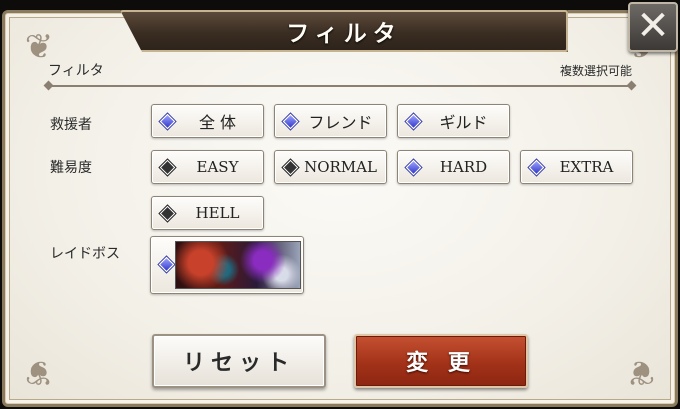  What do you see at coordinates (85, 254) in the screenshot?
I see `raid-boss-row-label: レイドボス` at bounding box center [85, 254].